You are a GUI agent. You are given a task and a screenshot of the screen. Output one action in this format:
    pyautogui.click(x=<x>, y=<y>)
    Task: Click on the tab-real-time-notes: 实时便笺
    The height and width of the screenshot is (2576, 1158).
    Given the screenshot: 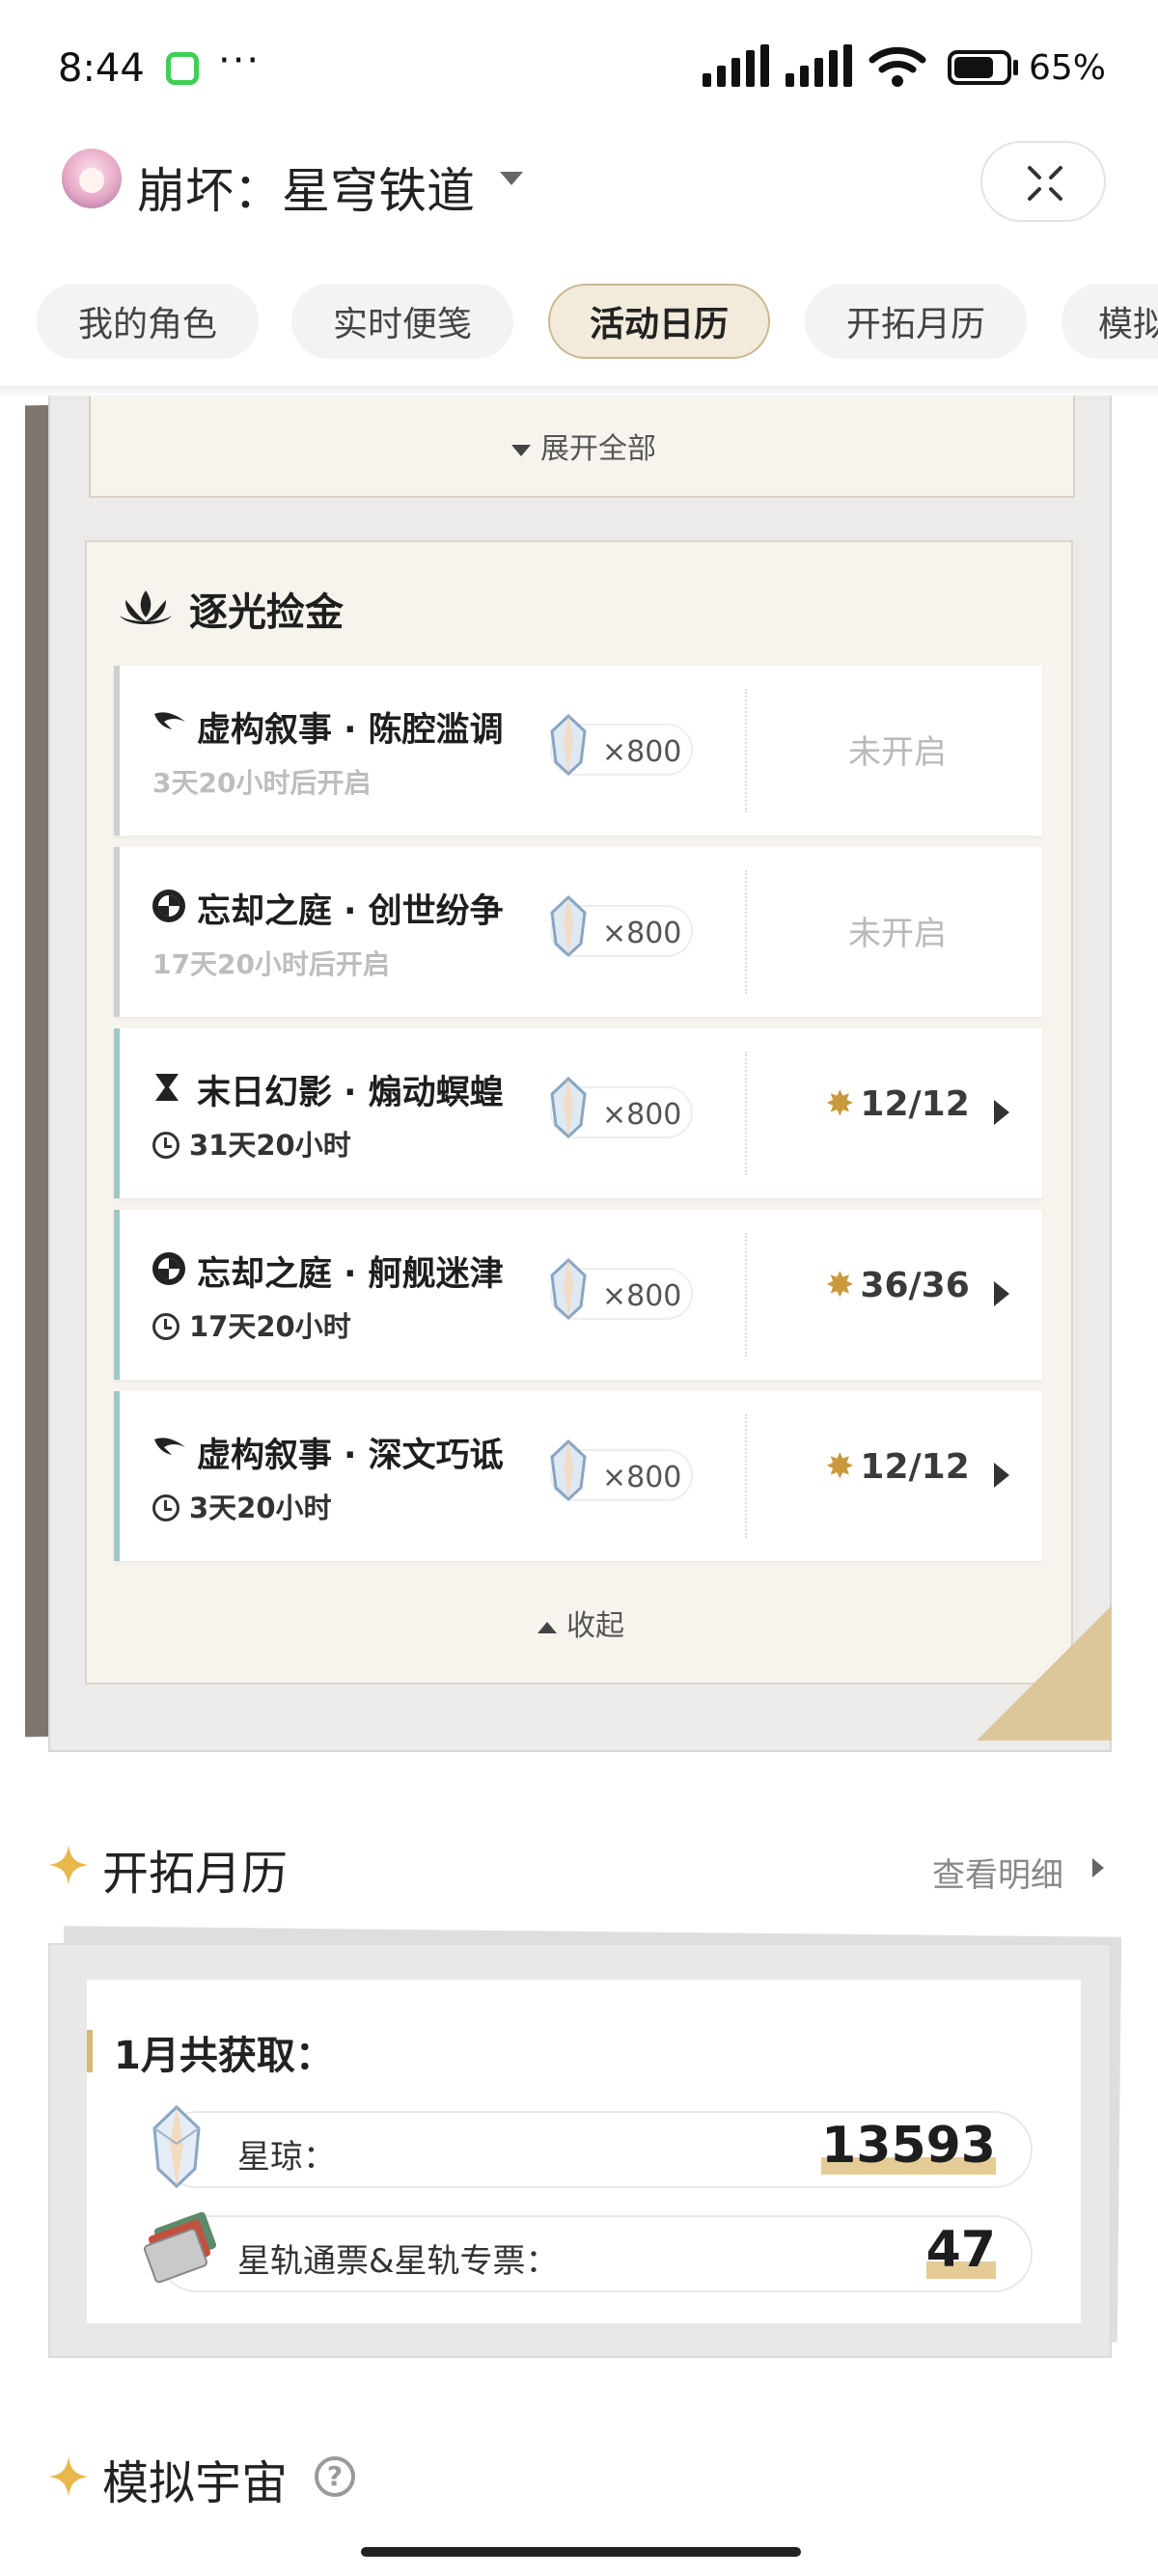 What is the action you would take?
    pyautogui.click(x=402, y=321)
    